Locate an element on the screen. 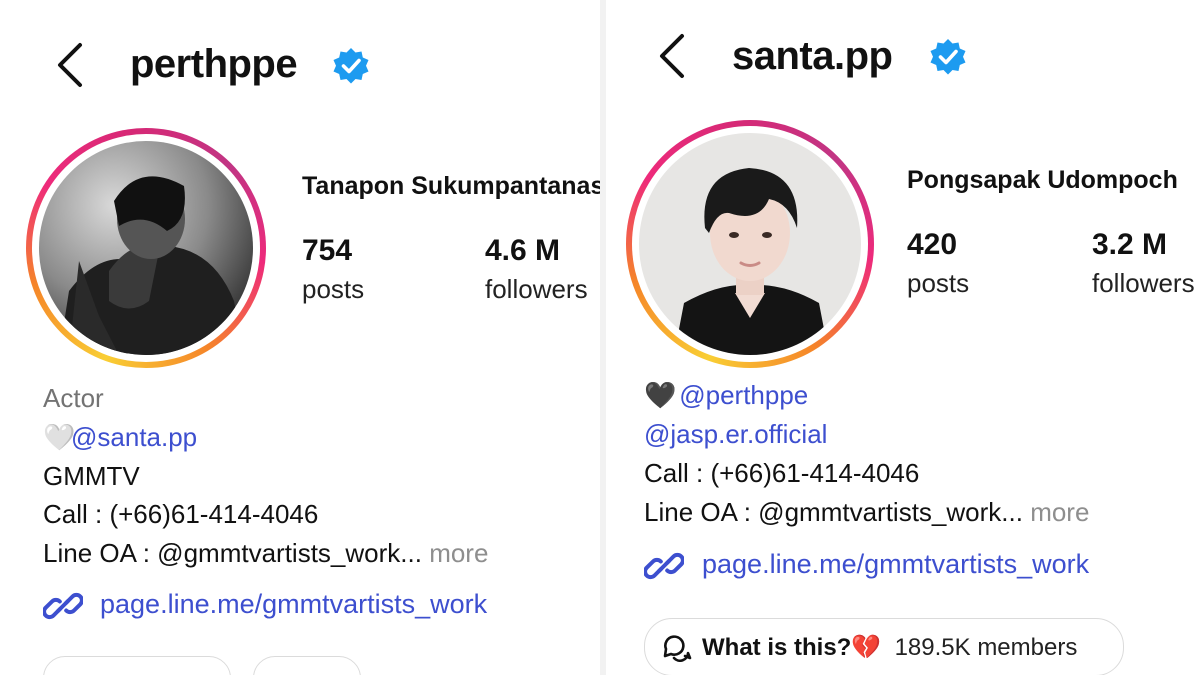 Image resolution: width=1200 pixels, height=675 pixels. profile-handle: santa.pp is located at coordinates (812, 56).